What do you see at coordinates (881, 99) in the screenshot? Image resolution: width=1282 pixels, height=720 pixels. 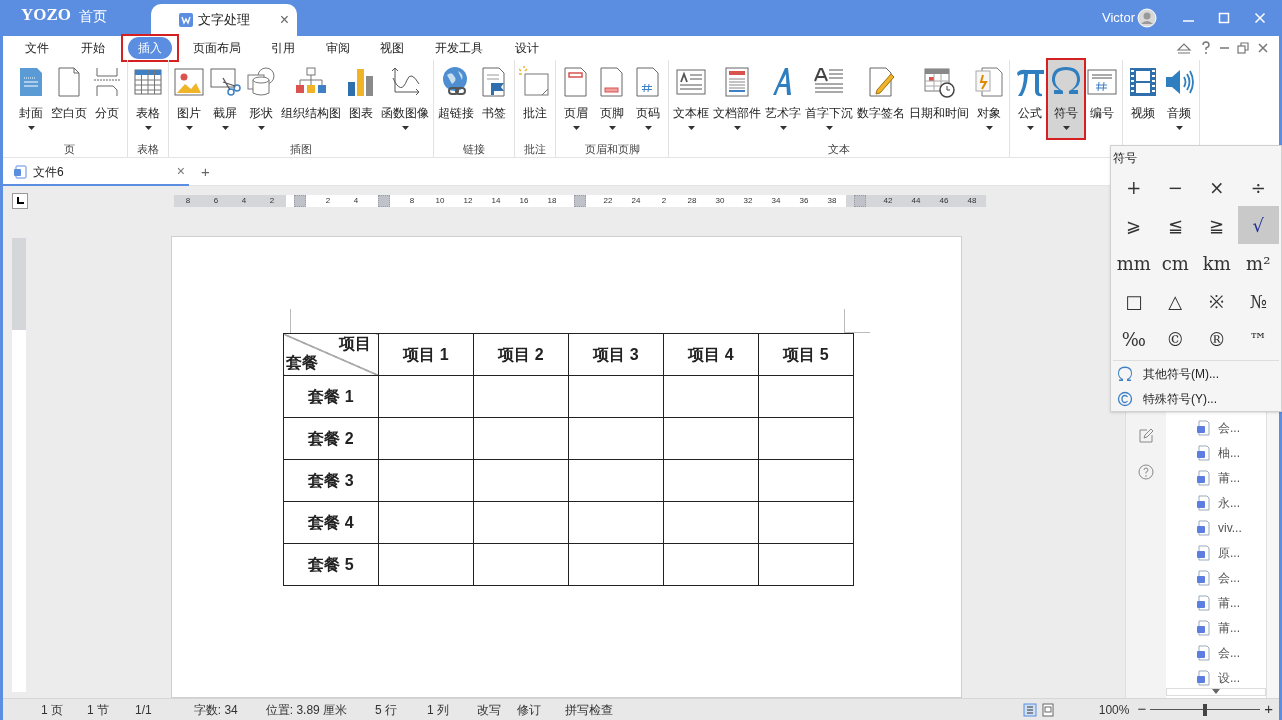 I see `ribbon-button: 数字签名` at bounding box center [881, 99].